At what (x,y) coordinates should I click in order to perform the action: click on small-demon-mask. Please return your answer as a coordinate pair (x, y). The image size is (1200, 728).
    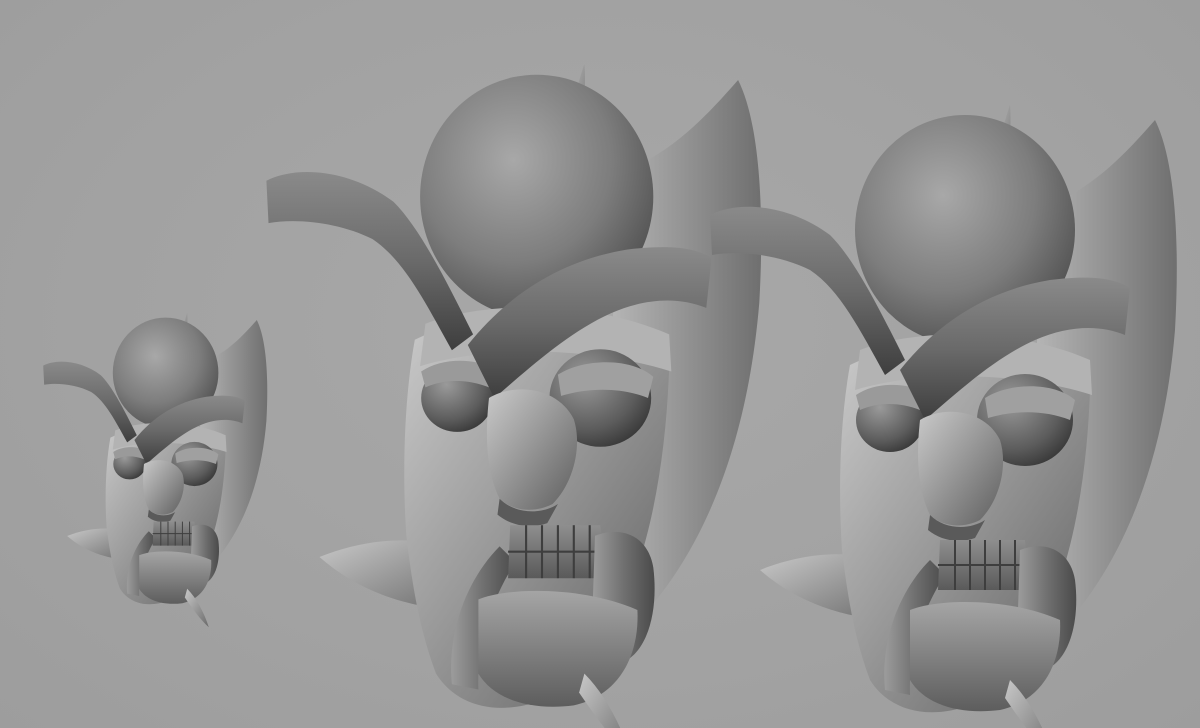
    Looking at the image, I should click on (155, 470).